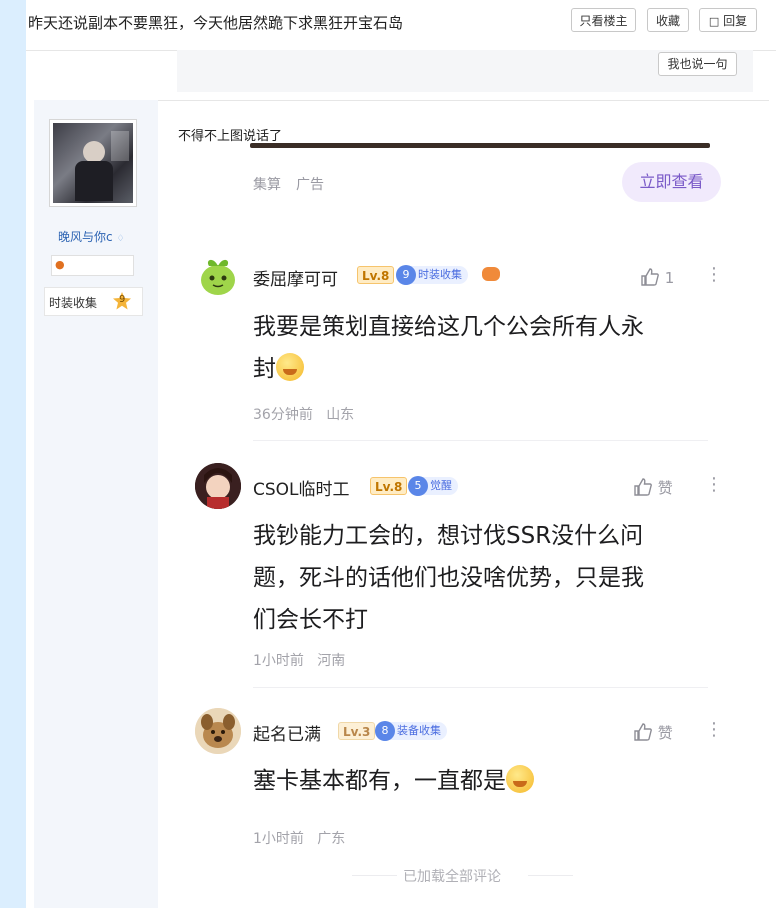 The width and height of the screenshot is (776, 908). Describe the element at coordinates (73, 303) in the screenshot. I see `collection-badge-label: 时装收集` at that location.